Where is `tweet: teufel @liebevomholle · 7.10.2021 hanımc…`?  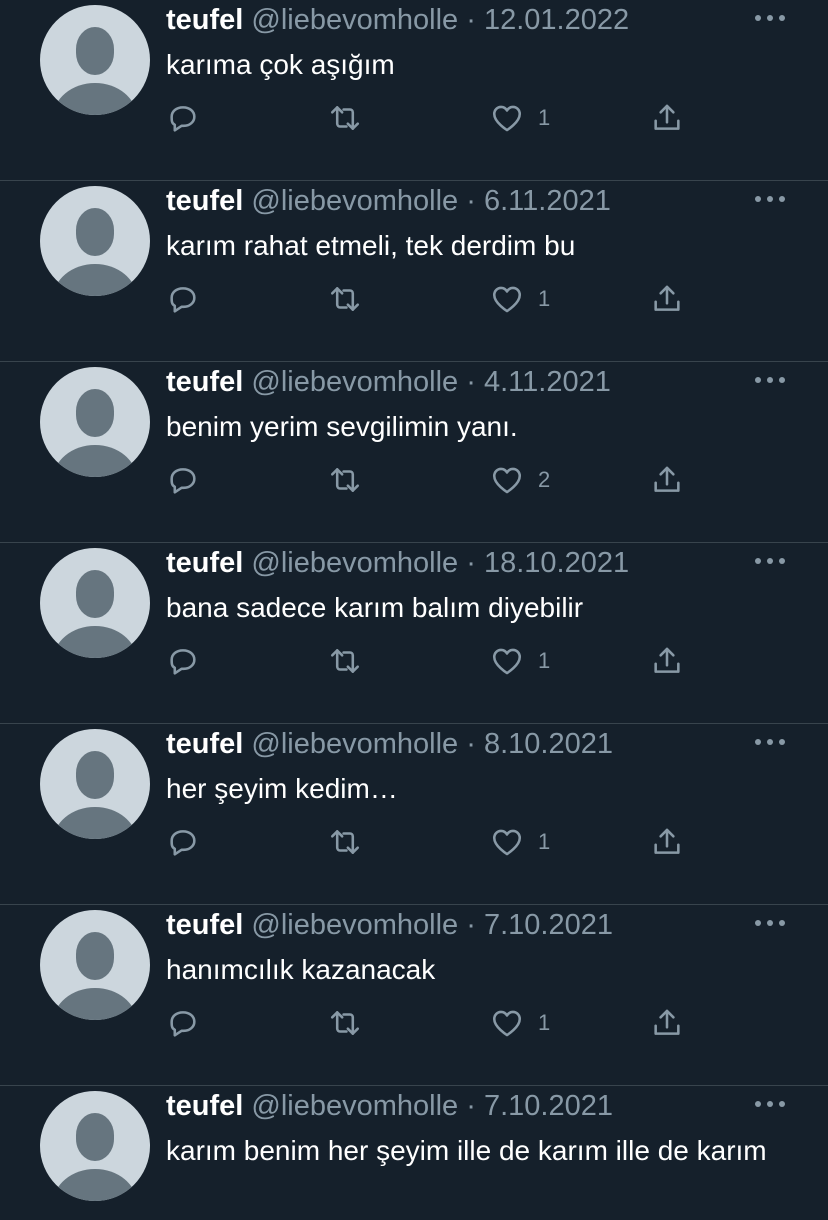 tweet: teufel @liebevomholle · 7.10.2021 hanımc… is located at coordinates (414, 995).